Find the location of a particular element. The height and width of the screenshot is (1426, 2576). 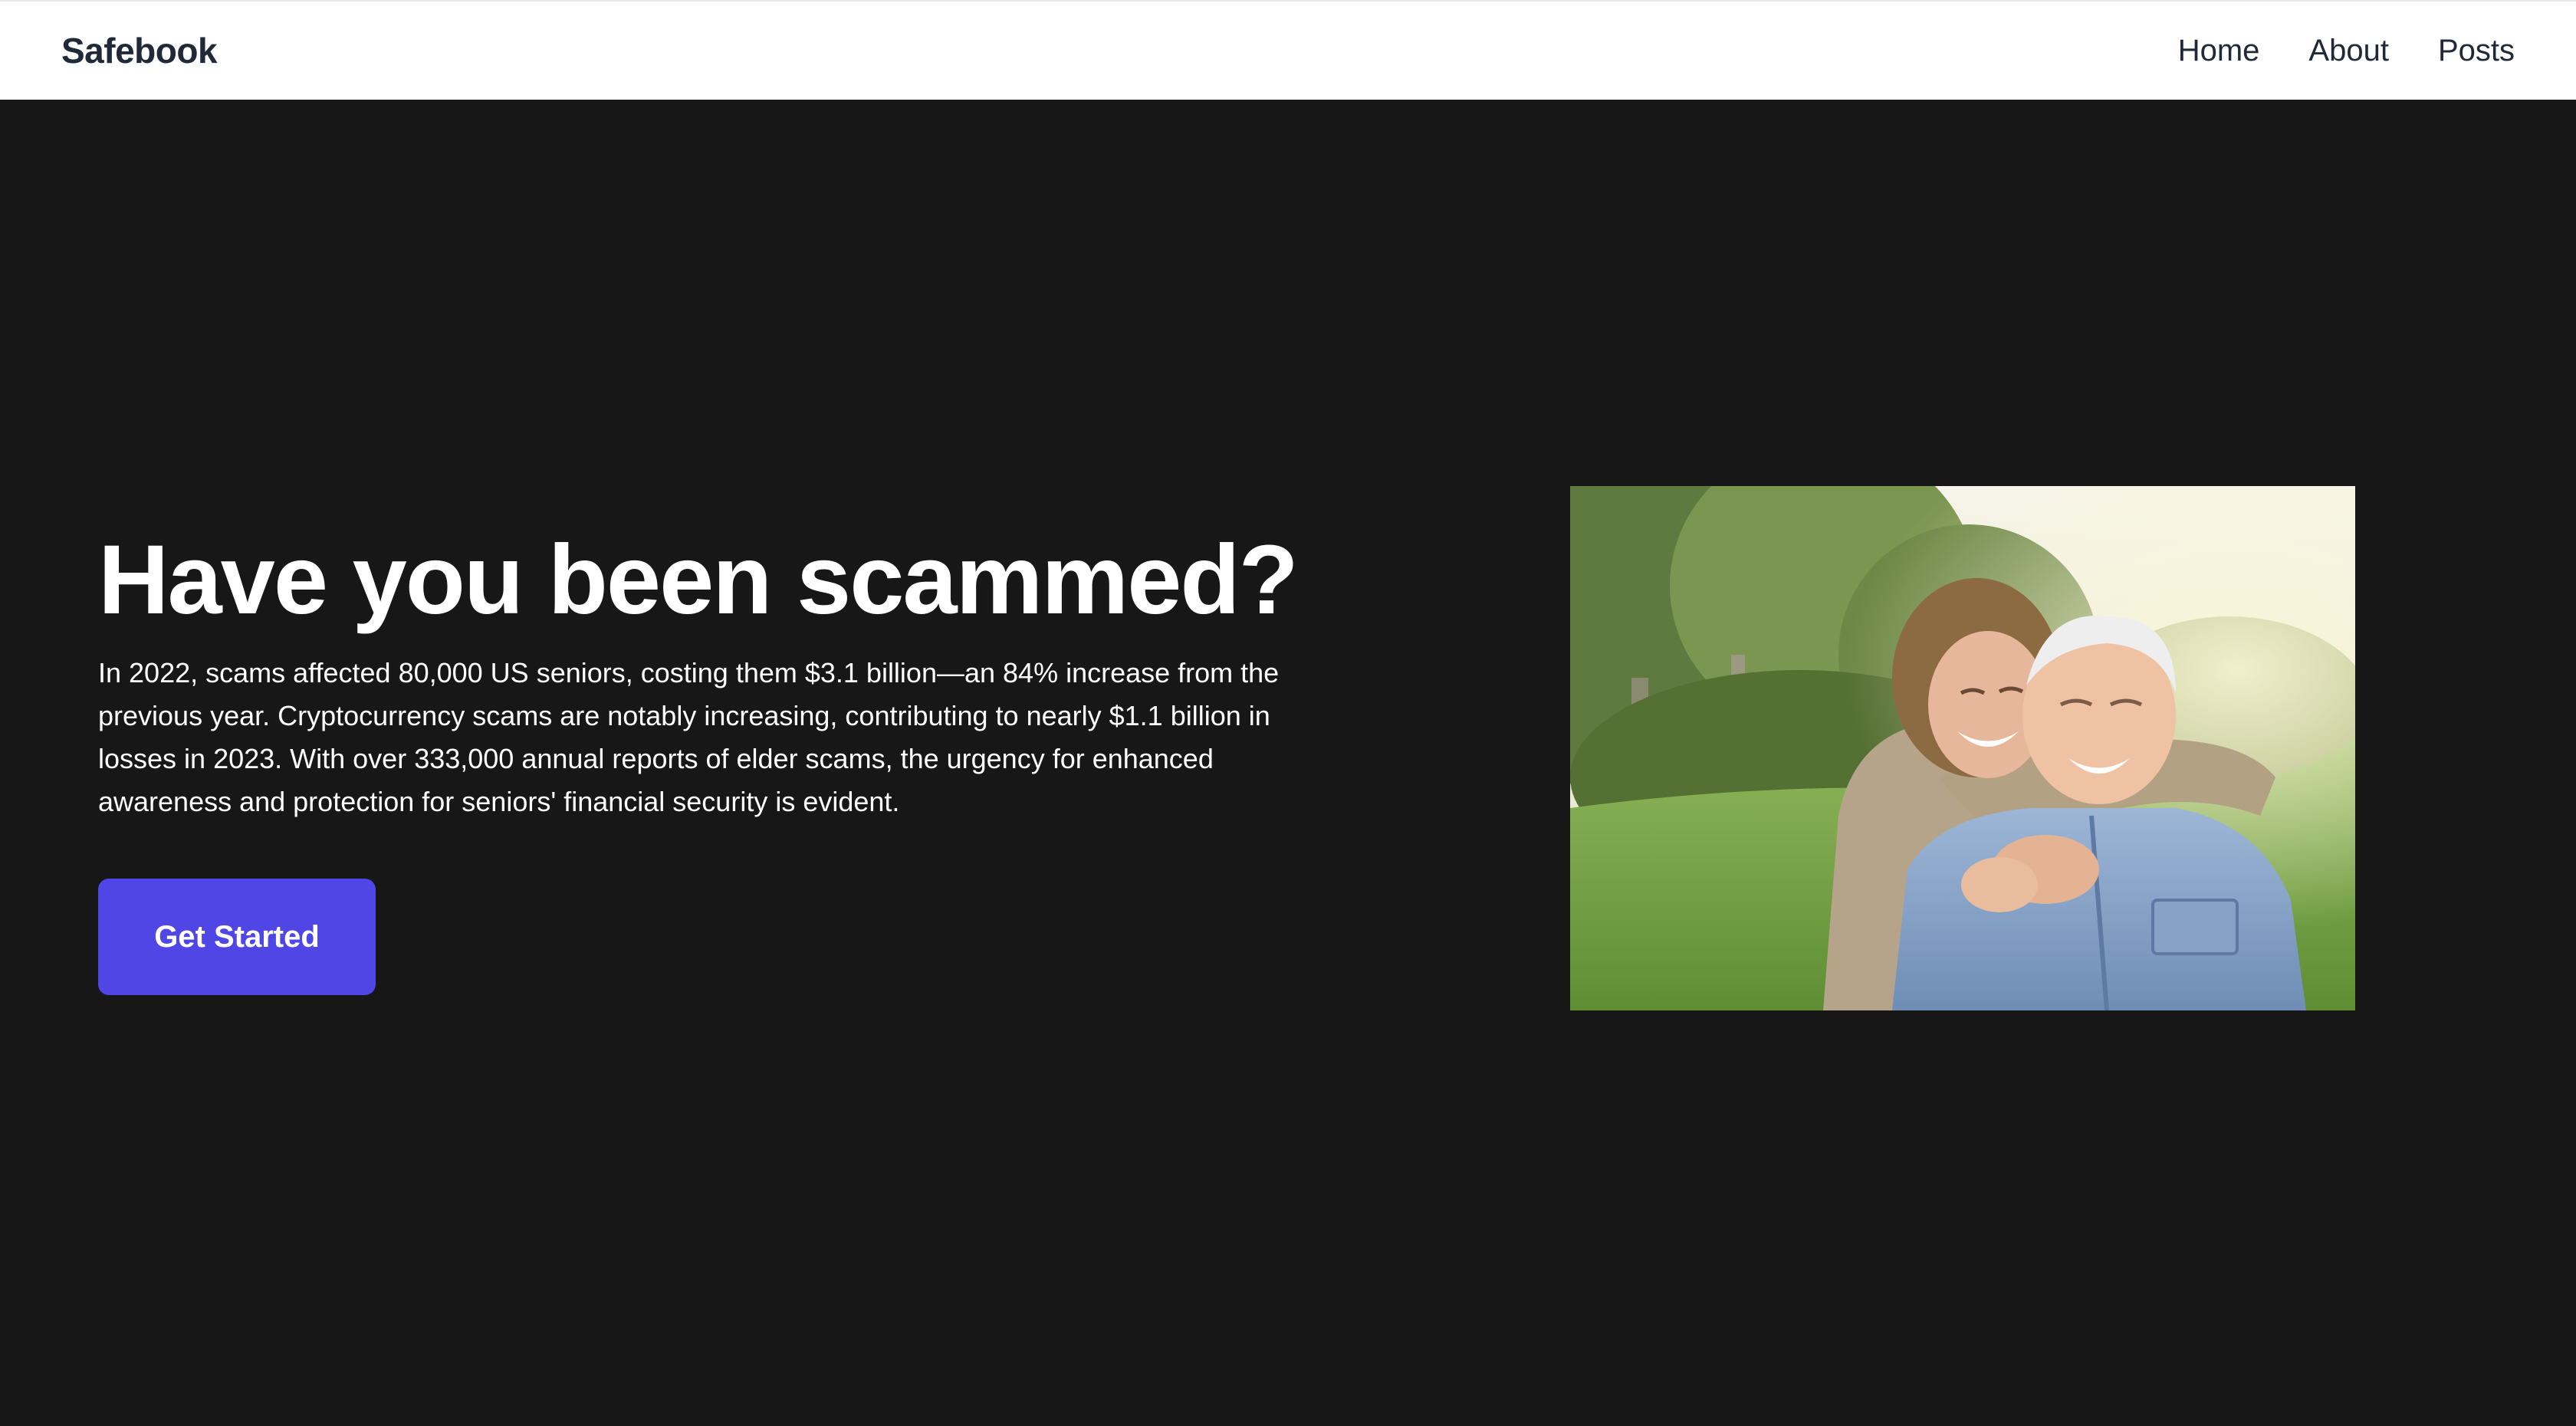

nav-link-home: Home is located at coordinates (2219, 51).